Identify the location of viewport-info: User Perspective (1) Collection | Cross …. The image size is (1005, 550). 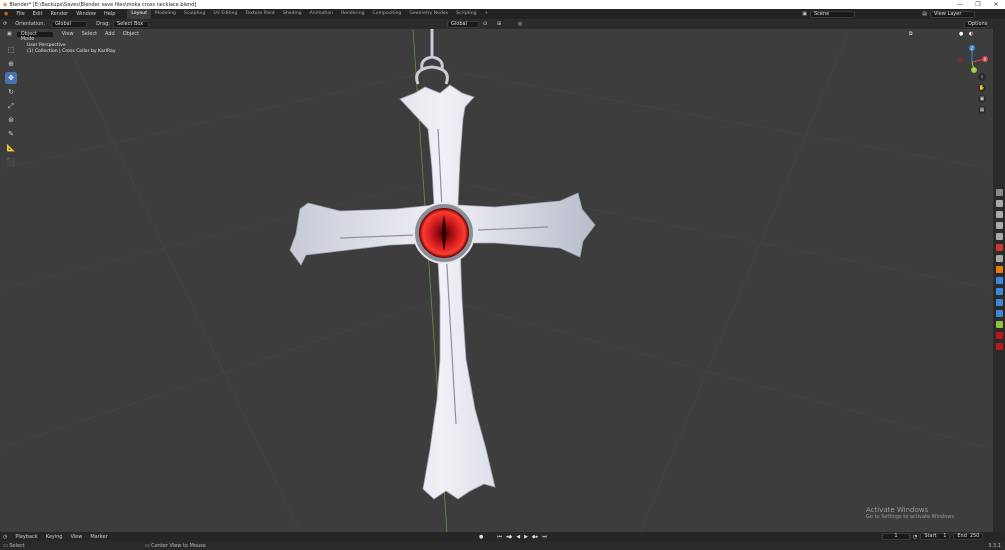
(71, 49).